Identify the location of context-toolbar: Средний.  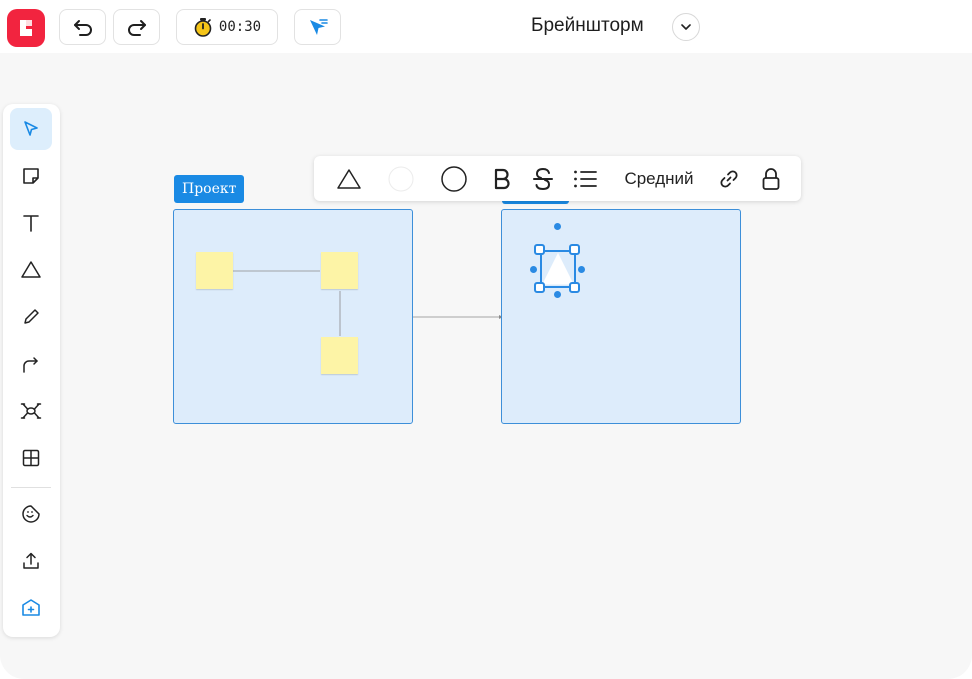
(557, 178).